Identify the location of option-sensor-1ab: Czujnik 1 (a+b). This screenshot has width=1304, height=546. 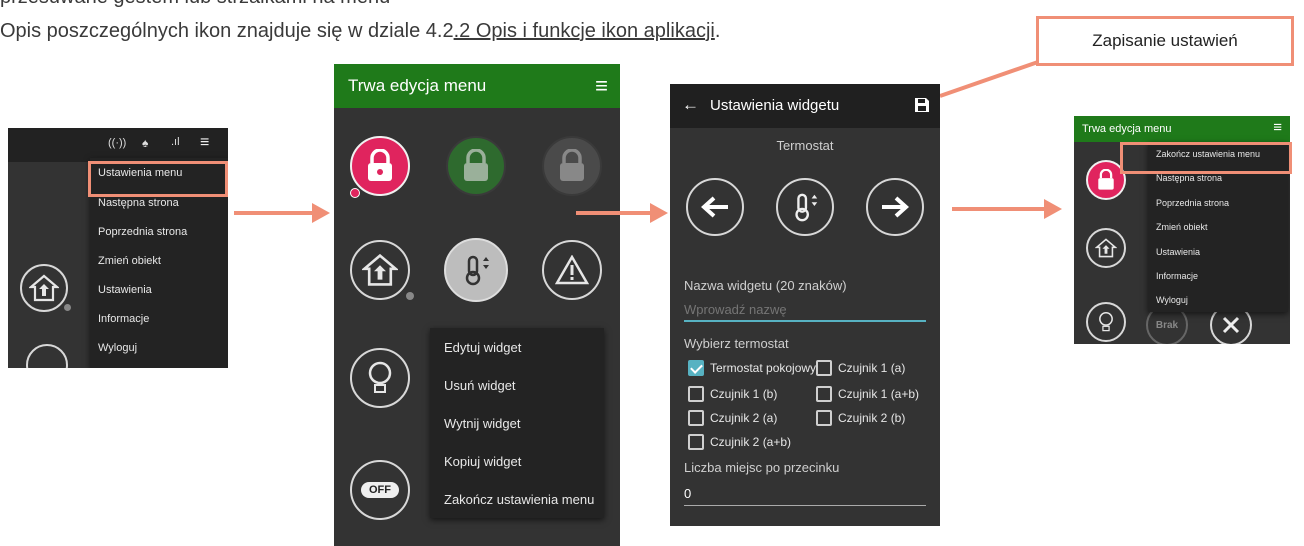
(867, 394).